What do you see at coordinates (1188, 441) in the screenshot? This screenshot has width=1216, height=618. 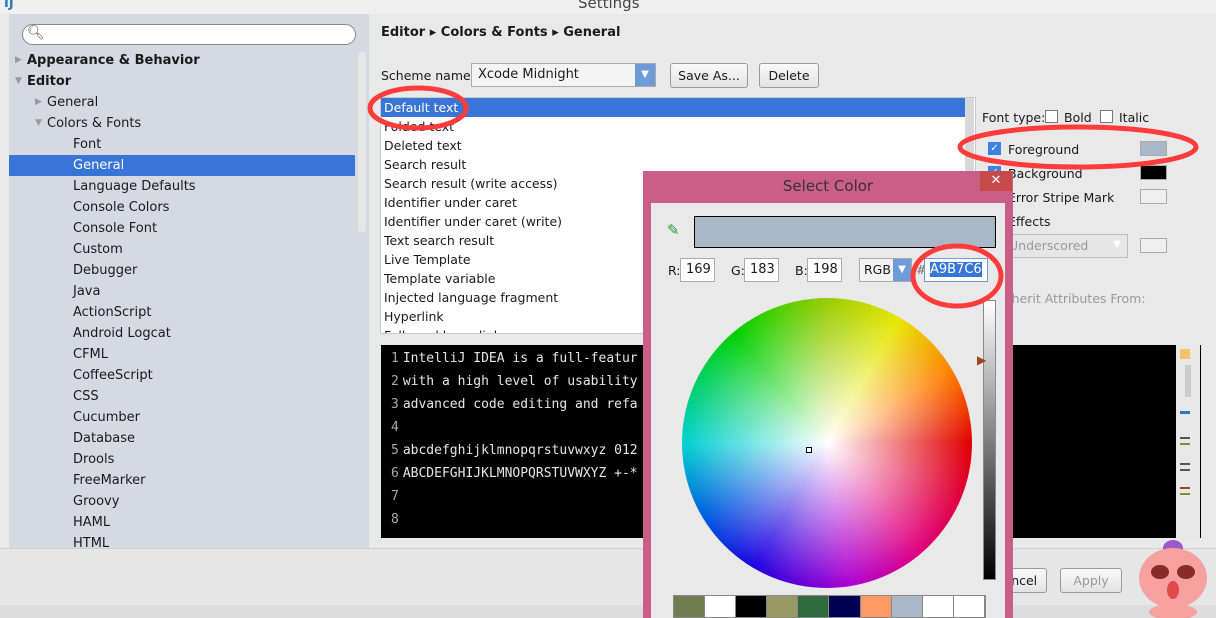 I see `preview-error-stripe` at bounding box center [1188, 441].